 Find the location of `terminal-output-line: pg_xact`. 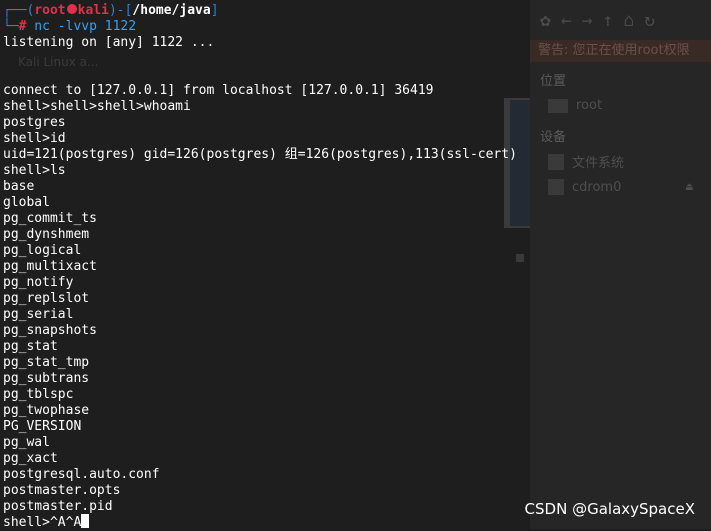

terminal-output-line: pg_xact is located at coordinates (30, 458).